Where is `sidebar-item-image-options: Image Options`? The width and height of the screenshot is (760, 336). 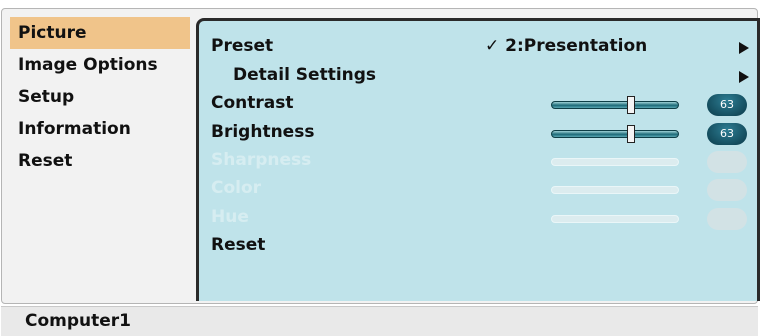
sidebar-item-image-options: Image Options is located at coordinates (100, 65).